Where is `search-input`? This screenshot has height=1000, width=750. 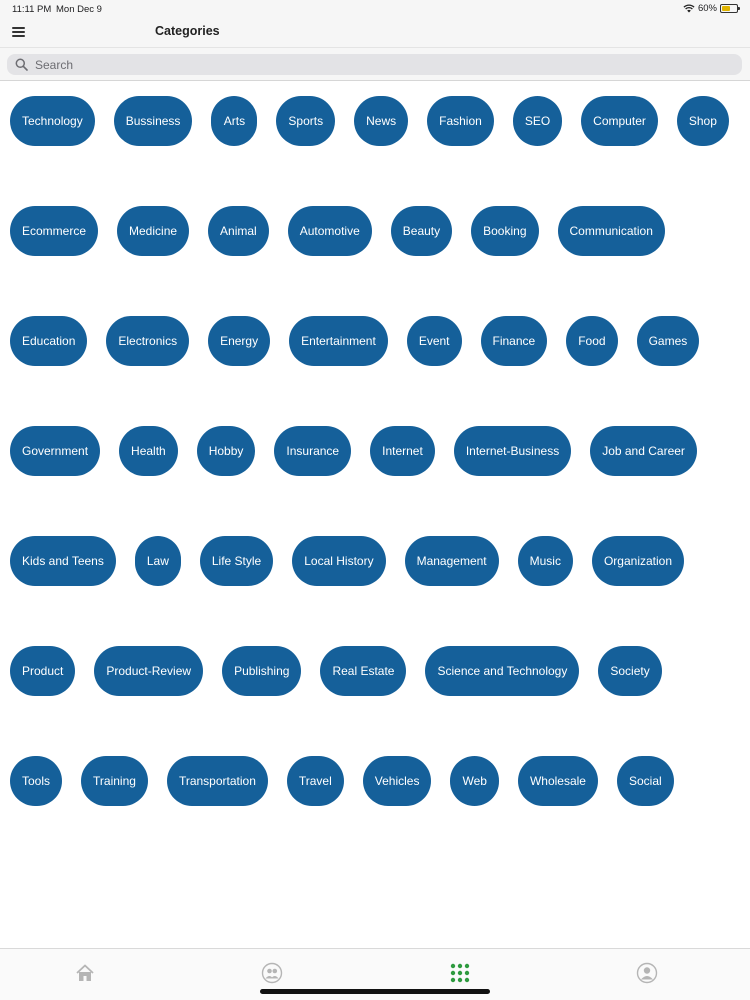
search-input is located at coordinates (375, 64).